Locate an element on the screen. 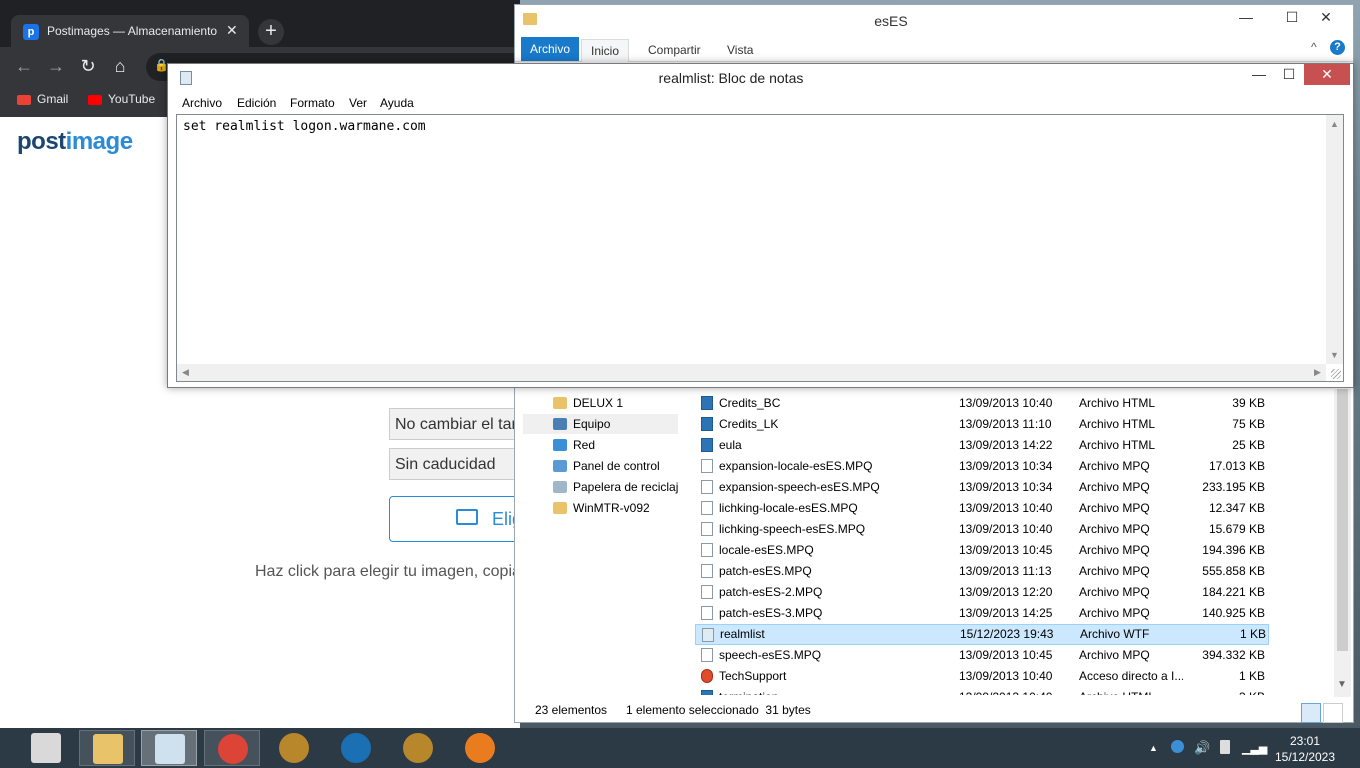  nav-item-panel-de-control: Panel de control is located at coordinates (600, 466).